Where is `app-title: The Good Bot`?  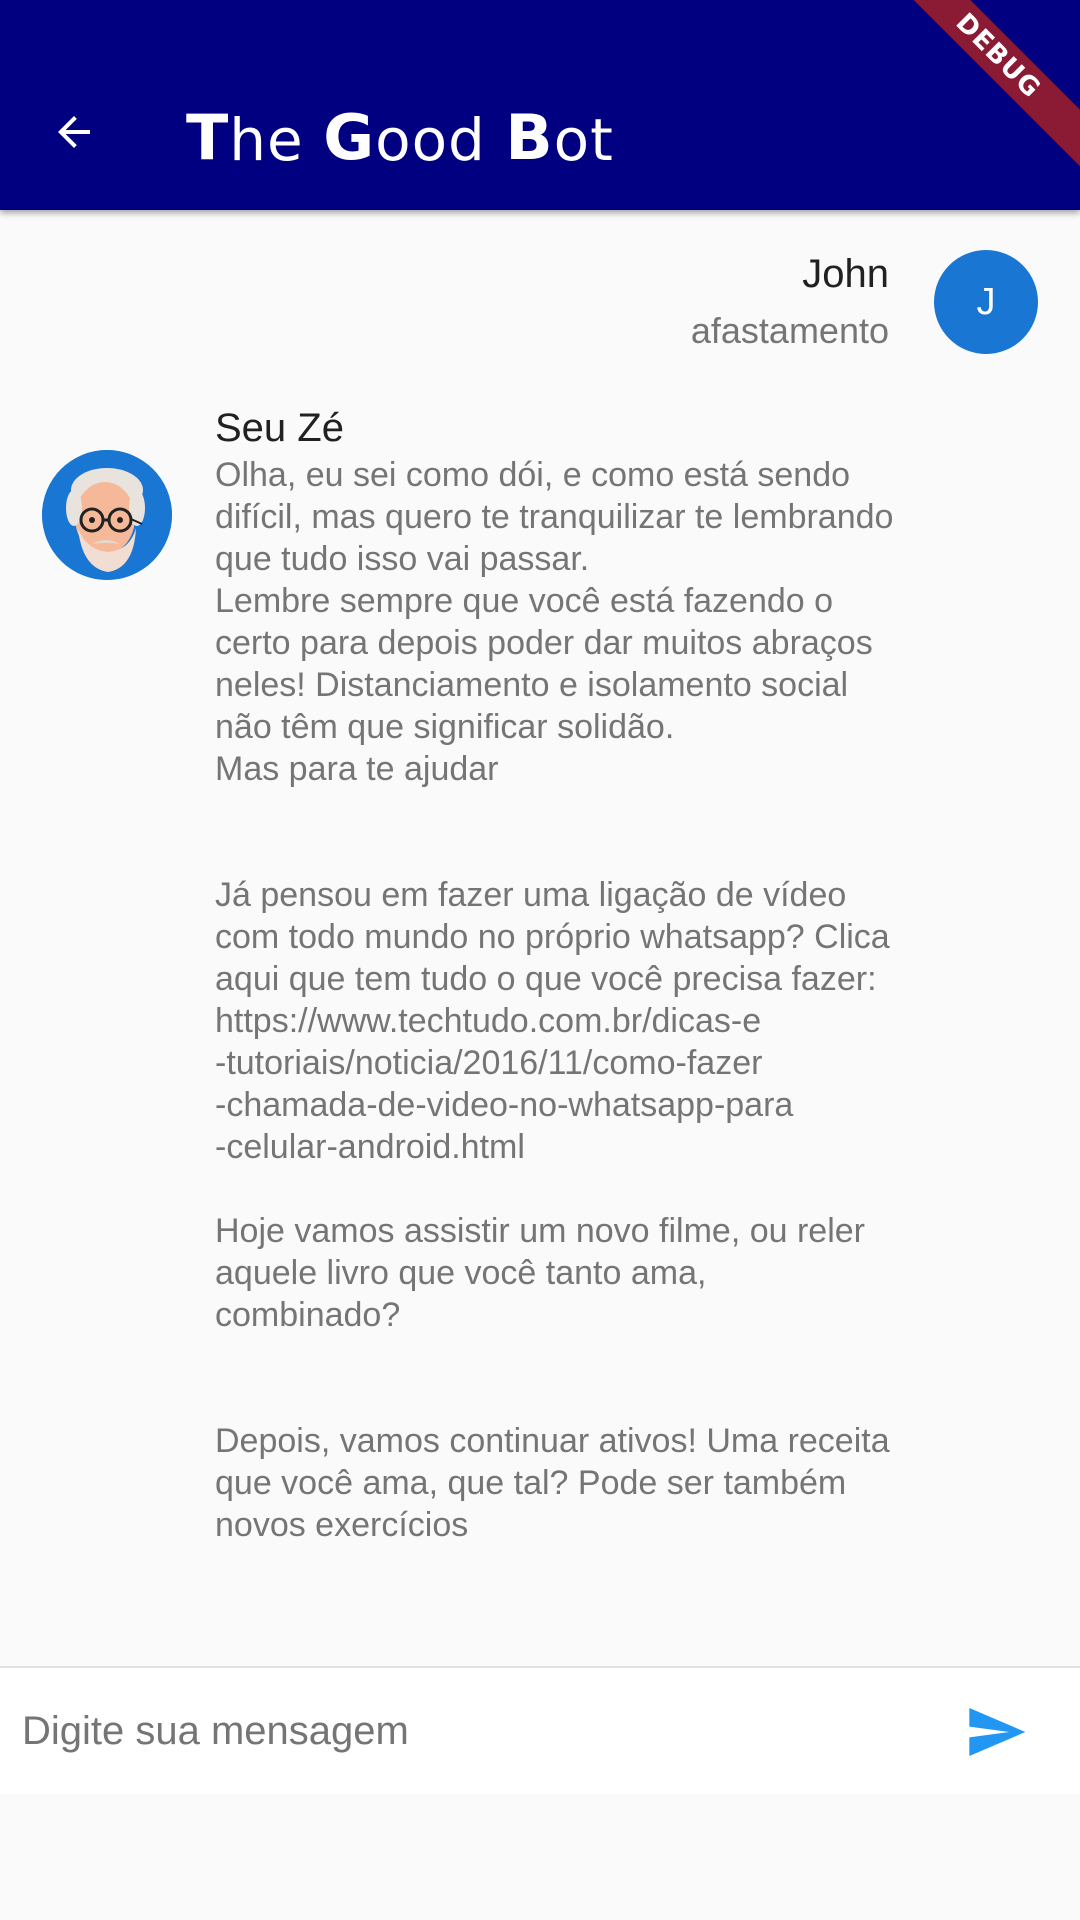 app-title: The Good Bot is located at coordinates (400, 137).